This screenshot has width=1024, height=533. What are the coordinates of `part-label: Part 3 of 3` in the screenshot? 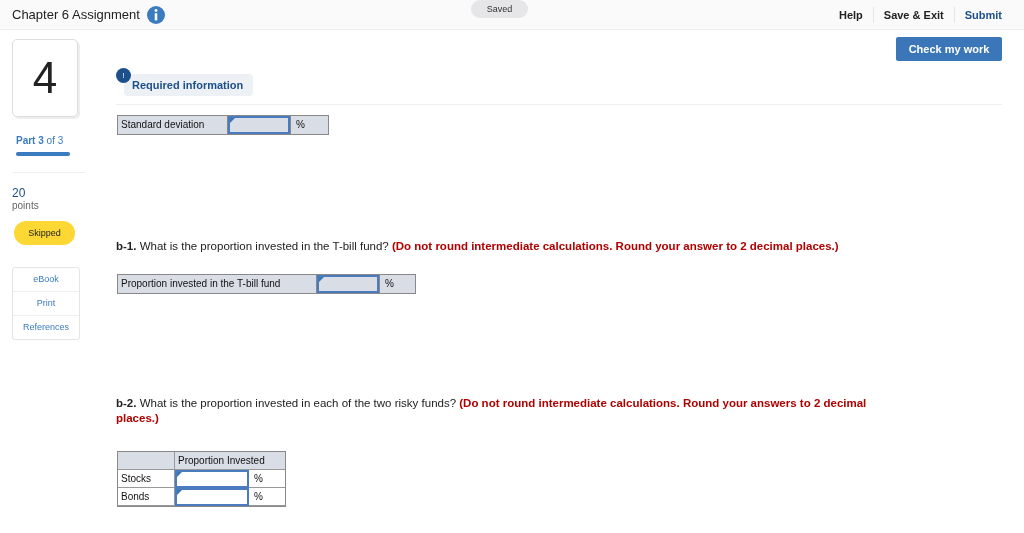 It's located at (40, 140).